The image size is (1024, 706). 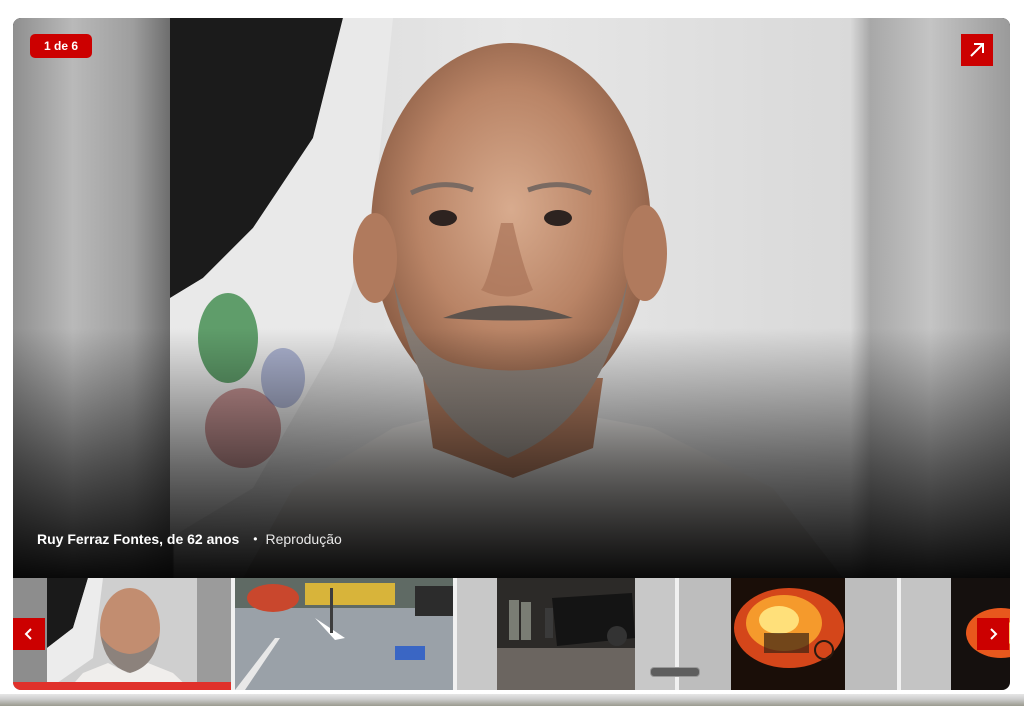 What do you see at coordinates (303, 539) in the screenshot?
I see `caption-credit: Reprodução` at bounding box center [303, 539].